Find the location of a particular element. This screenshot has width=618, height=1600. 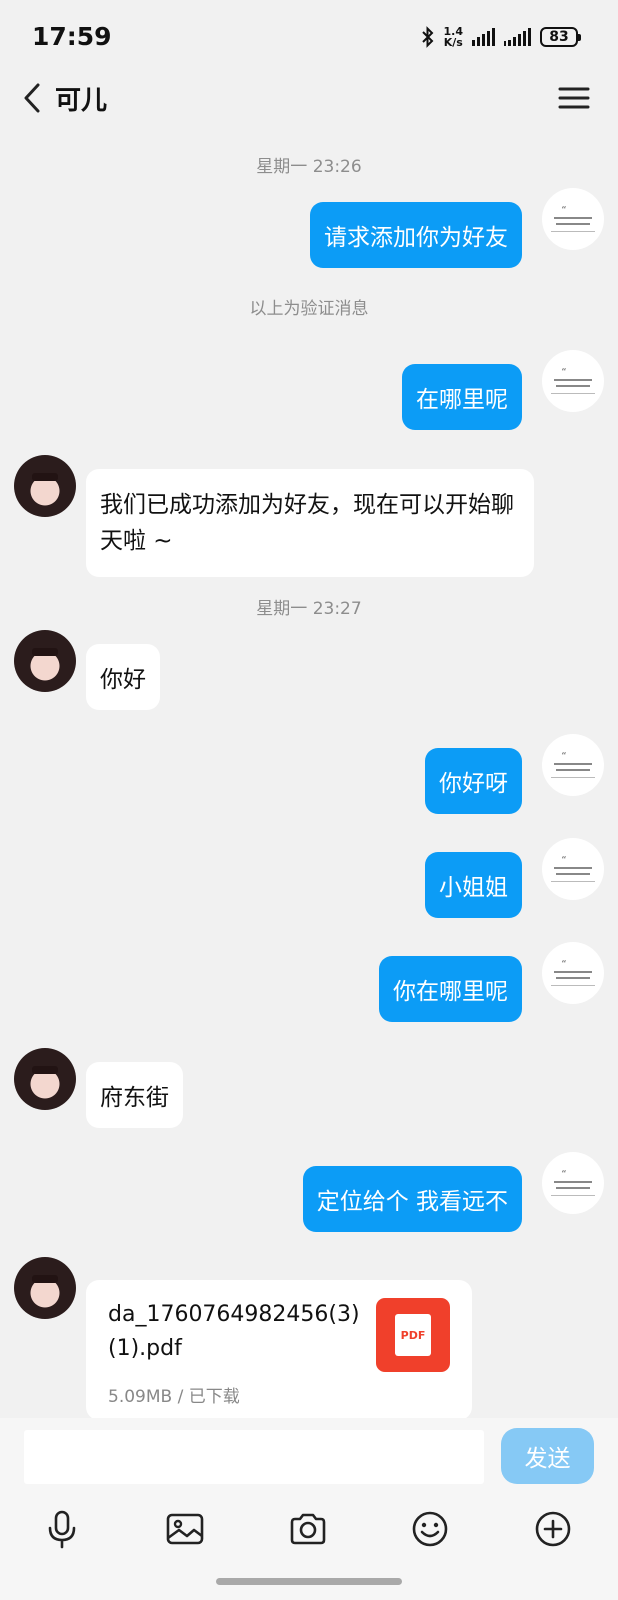

message-bubble-incoming: 我们已成功添加为好友，现在可以开始聊天啦 ~ is located at coordinates (310, 523).